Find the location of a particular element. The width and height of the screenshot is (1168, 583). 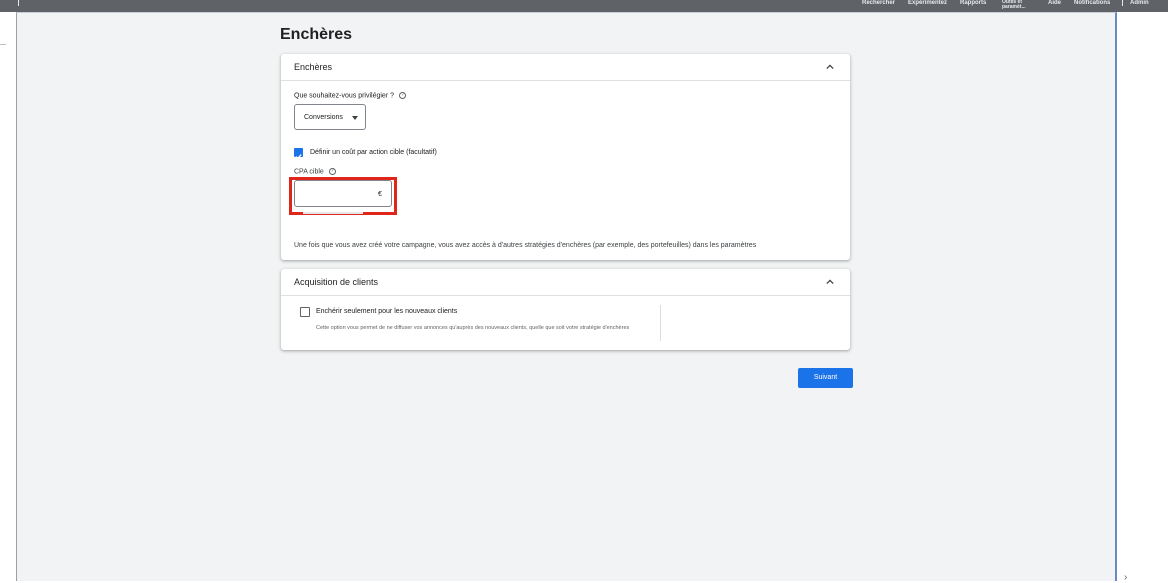

nav-help: Aide is located at coordinates (1054, 3).